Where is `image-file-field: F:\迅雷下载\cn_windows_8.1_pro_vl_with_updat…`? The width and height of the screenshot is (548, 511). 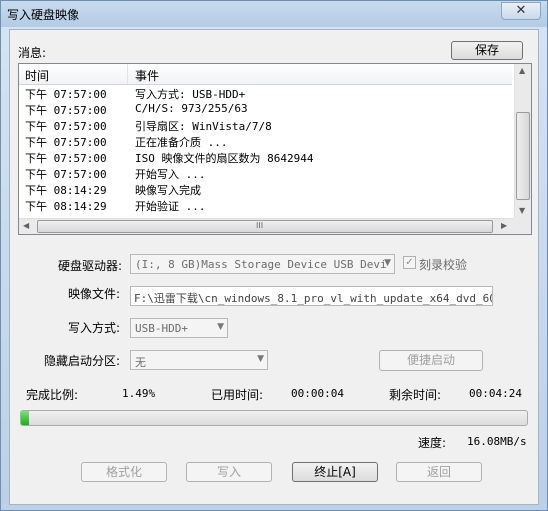 image-file-field: F:\迅雷下载\cn_windows_8.1_pro_vl_with_updat… is located at coordinates (311, 296).